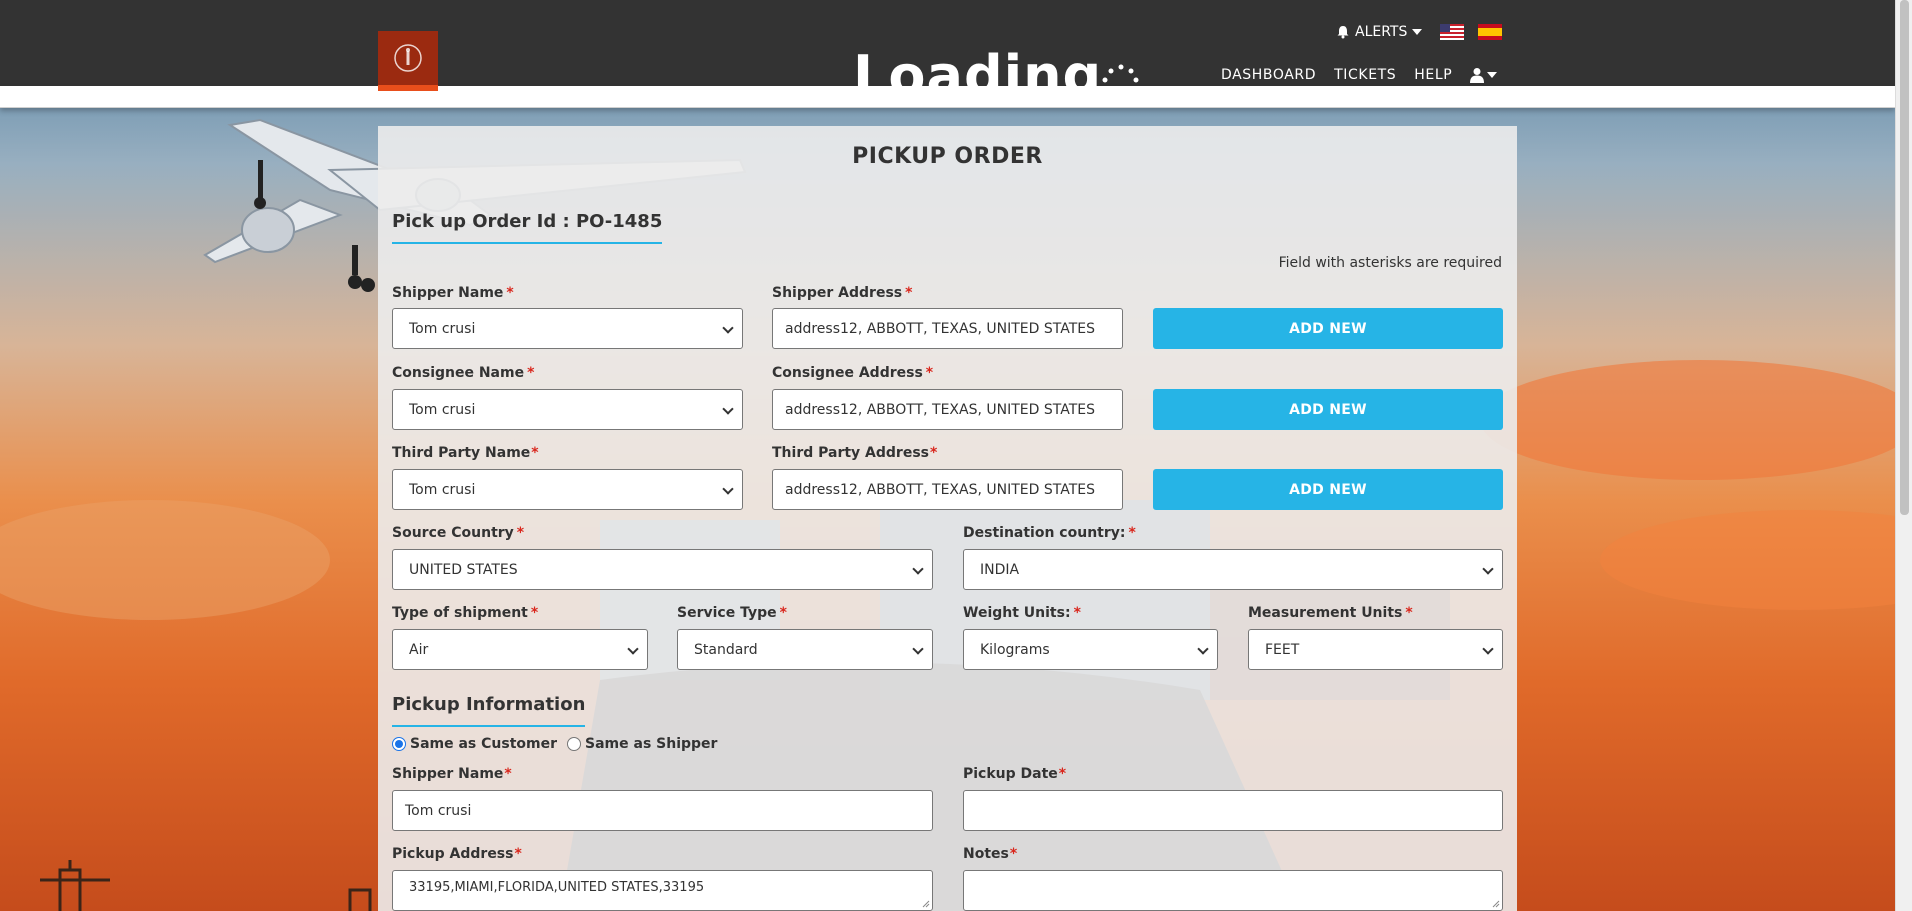 Image resolution: width=1912 pixels, height=911 pixels. I want to click on notes-textarea, so click(1233, 890).